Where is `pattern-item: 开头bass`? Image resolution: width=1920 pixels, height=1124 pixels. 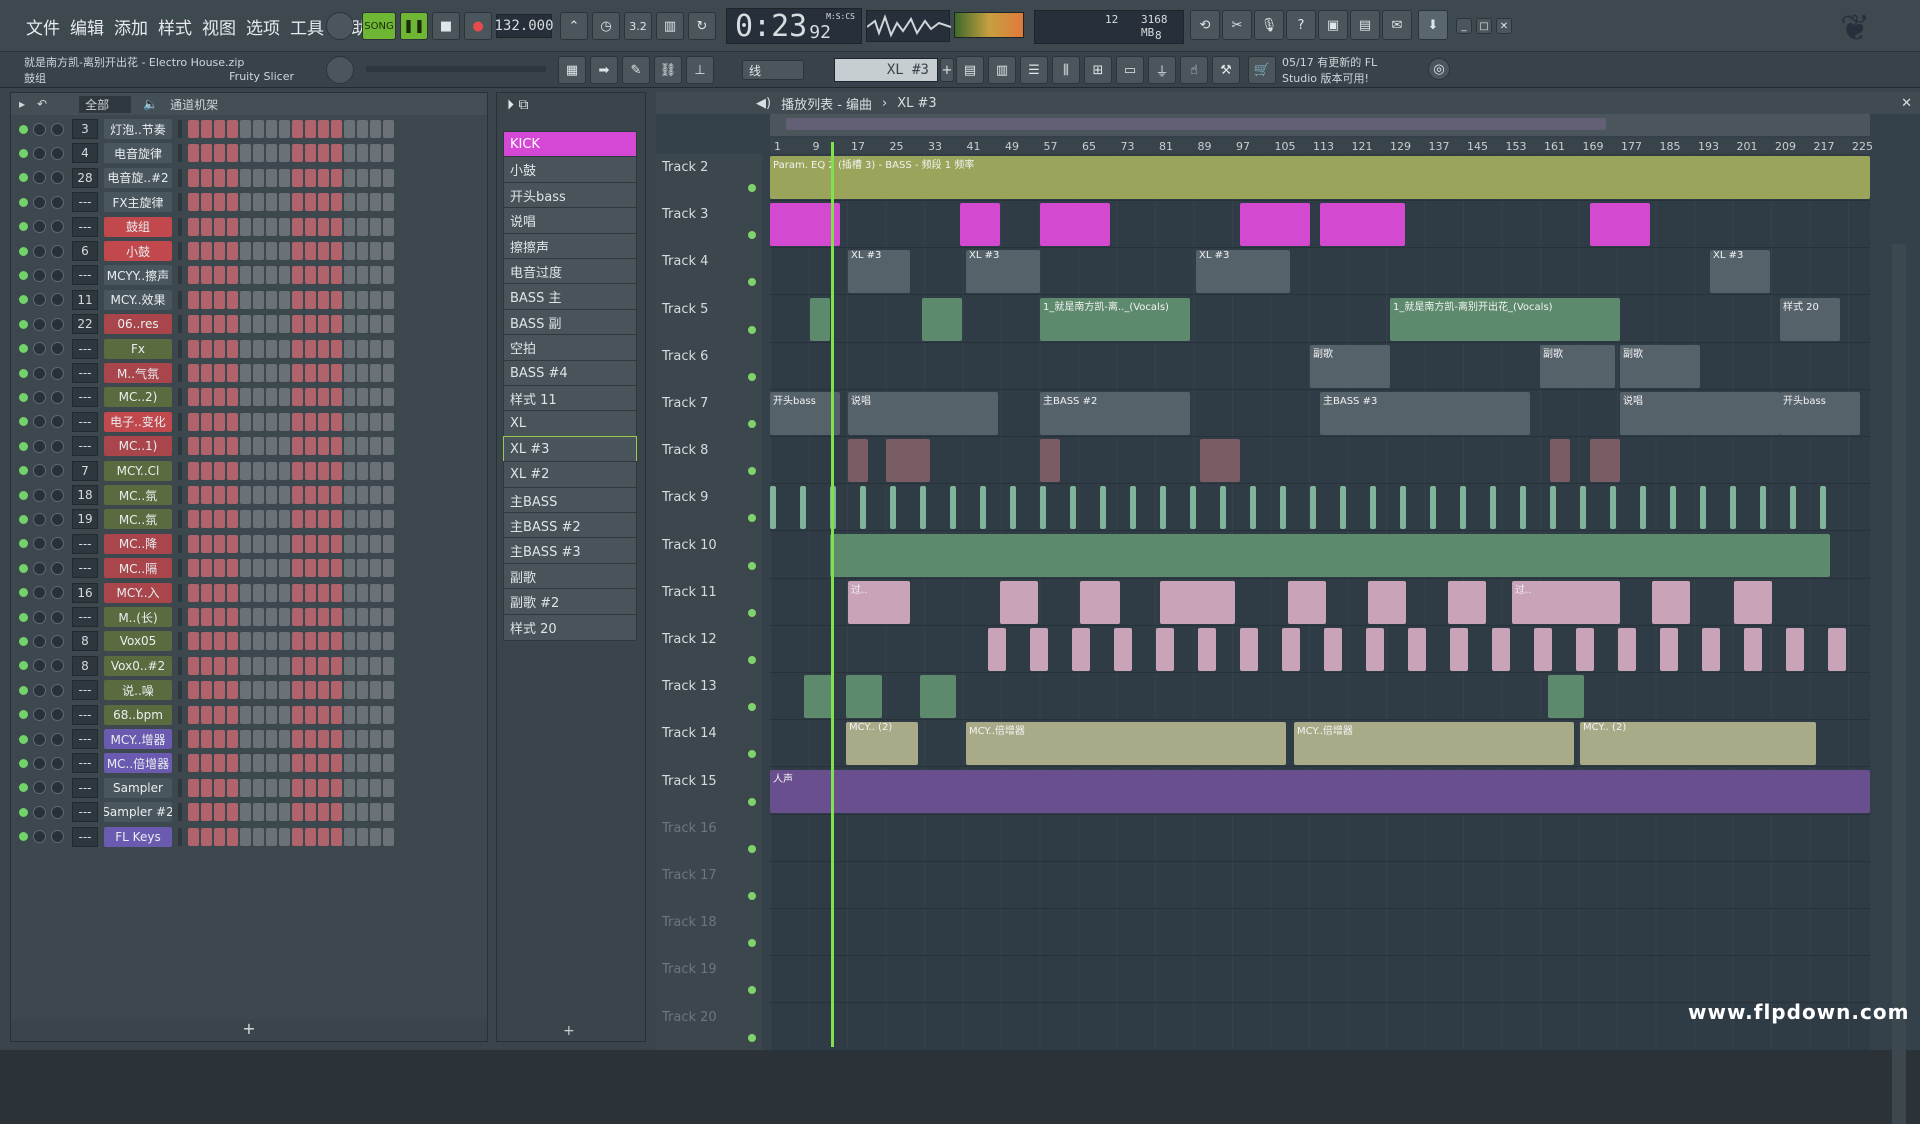 pattern-item: 开头bass is located at coordinates (570, 195).